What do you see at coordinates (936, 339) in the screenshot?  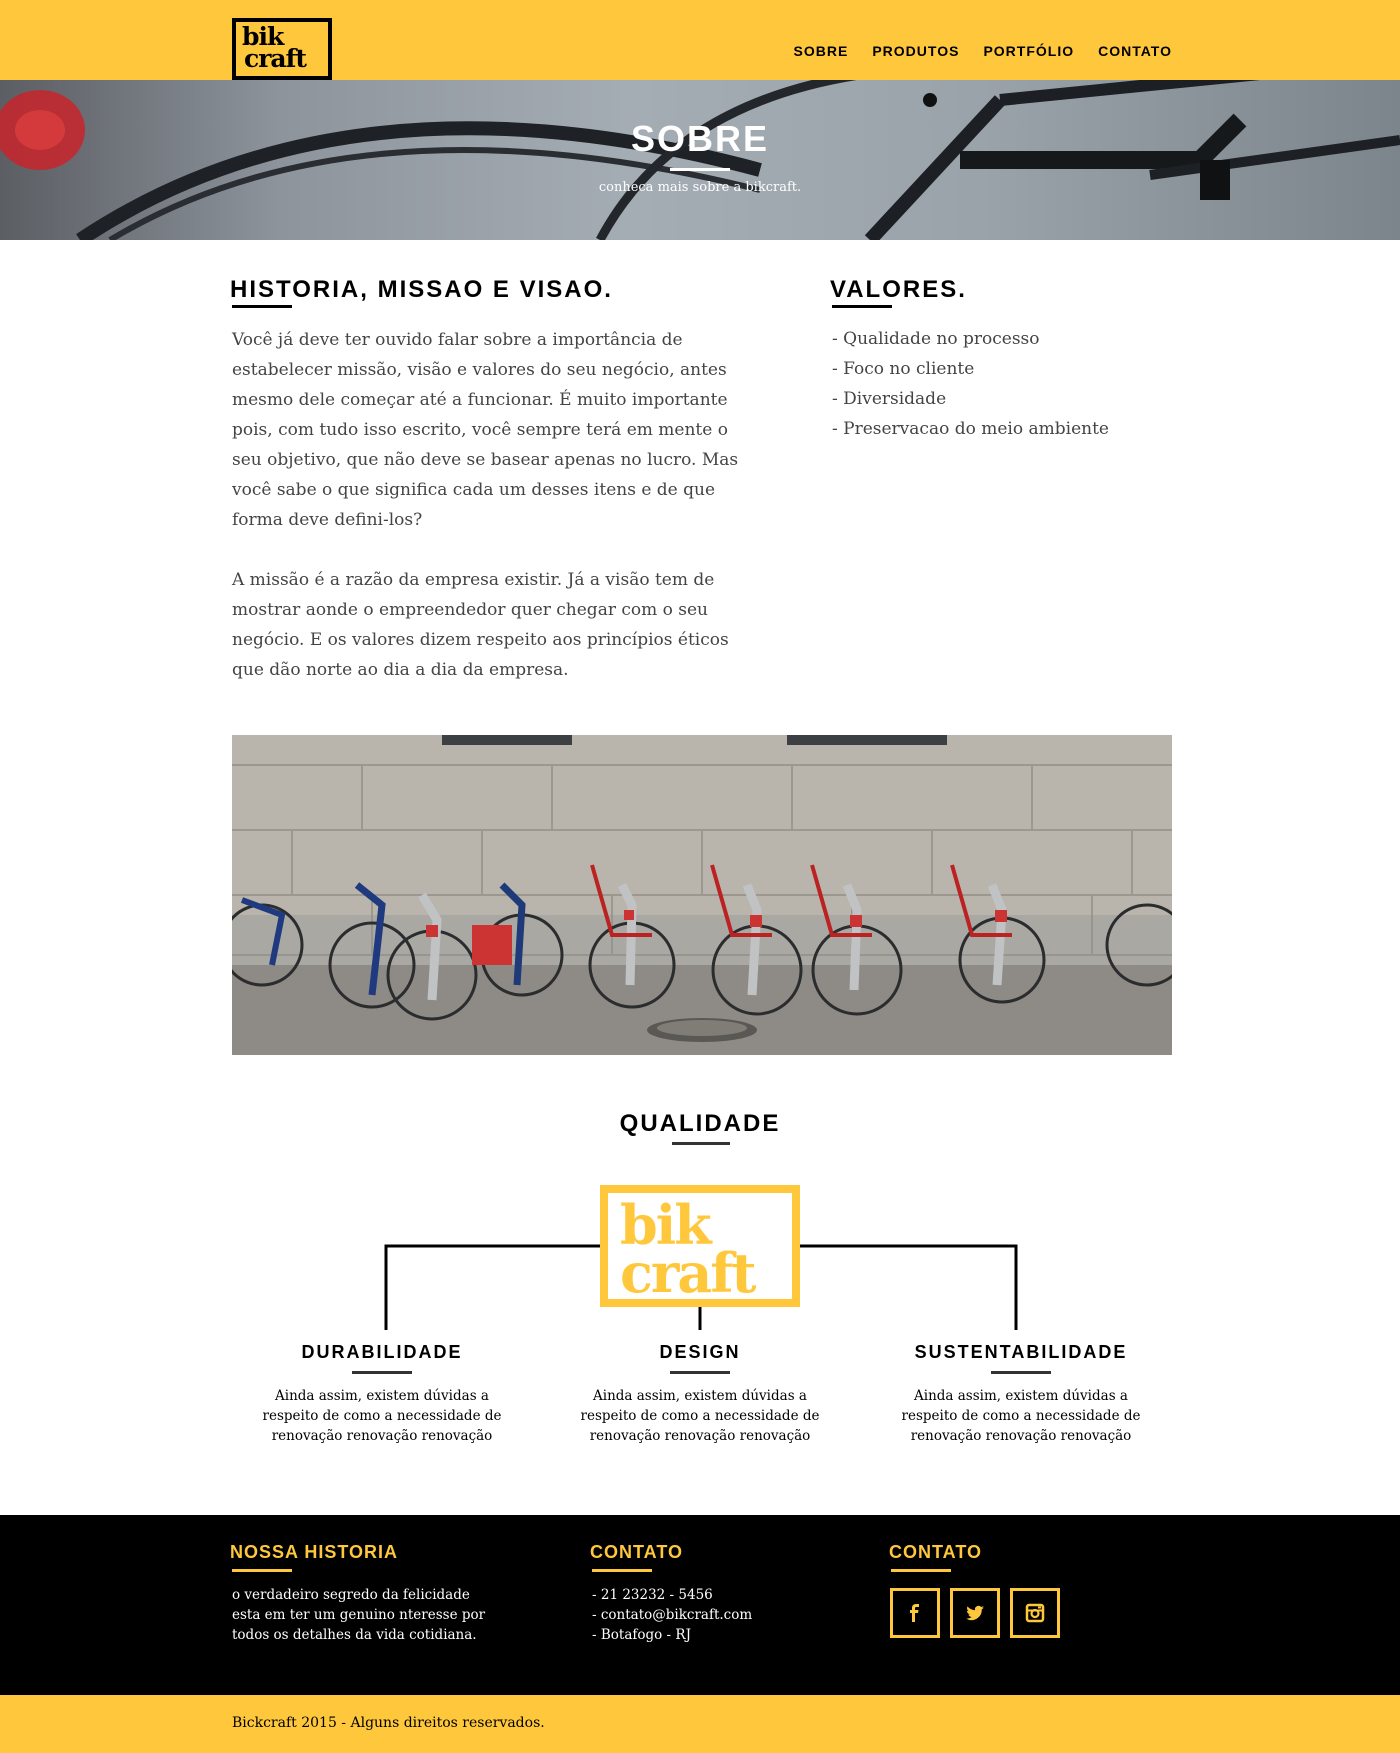 I see `valores-item: - Qualidade no processo` at bounding box center [936, 339].